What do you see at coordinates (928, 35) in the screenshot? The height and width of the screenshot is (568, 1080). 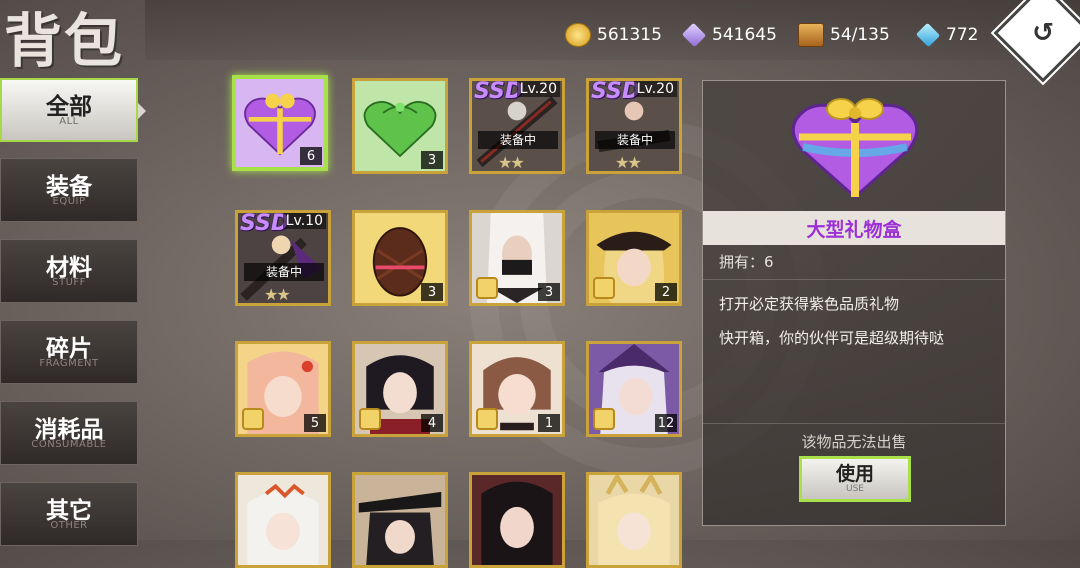 I see `diamond-icon` at bounding box center [928, 35].